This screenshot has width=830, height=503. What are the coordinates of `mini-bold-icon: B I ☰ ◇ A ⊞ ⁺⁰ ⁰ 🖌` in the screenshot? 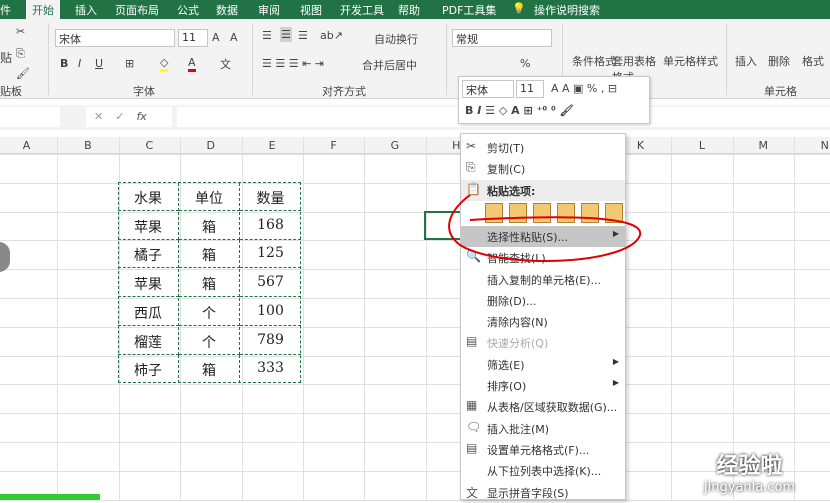 It's located at (519, 110).